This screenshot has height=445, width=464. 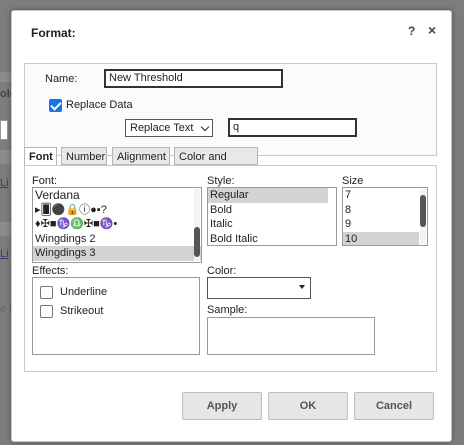 What do you see at coordinates (259, 288) in the screenshot?
I see `color-dropdown` at bounding box center [259, 288].